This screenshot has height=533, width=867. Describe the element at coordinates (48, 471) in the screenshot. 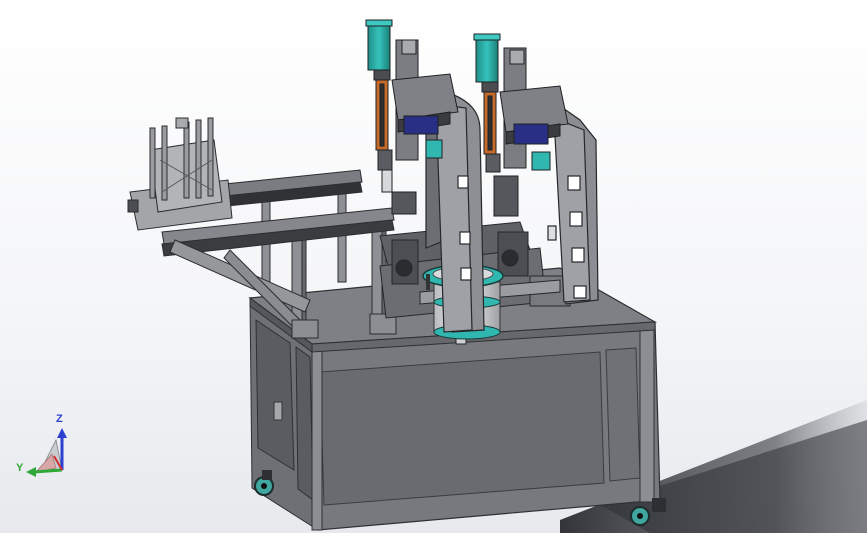

I see `y-axis` at that location.